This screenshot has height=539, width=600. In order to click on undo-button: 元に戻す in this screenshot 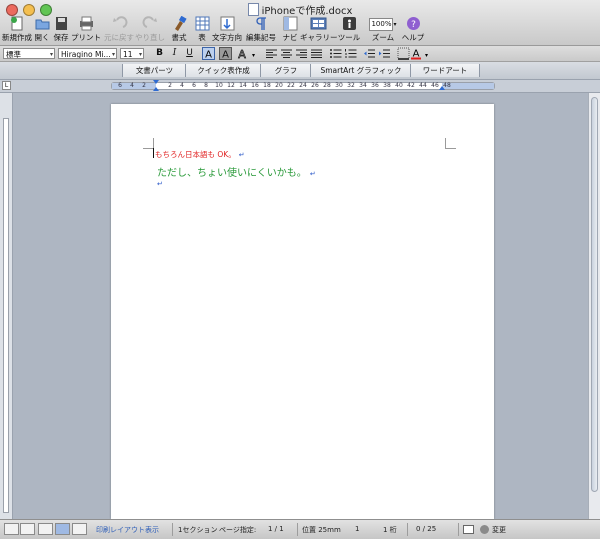, I will do `click(119, 29)`.